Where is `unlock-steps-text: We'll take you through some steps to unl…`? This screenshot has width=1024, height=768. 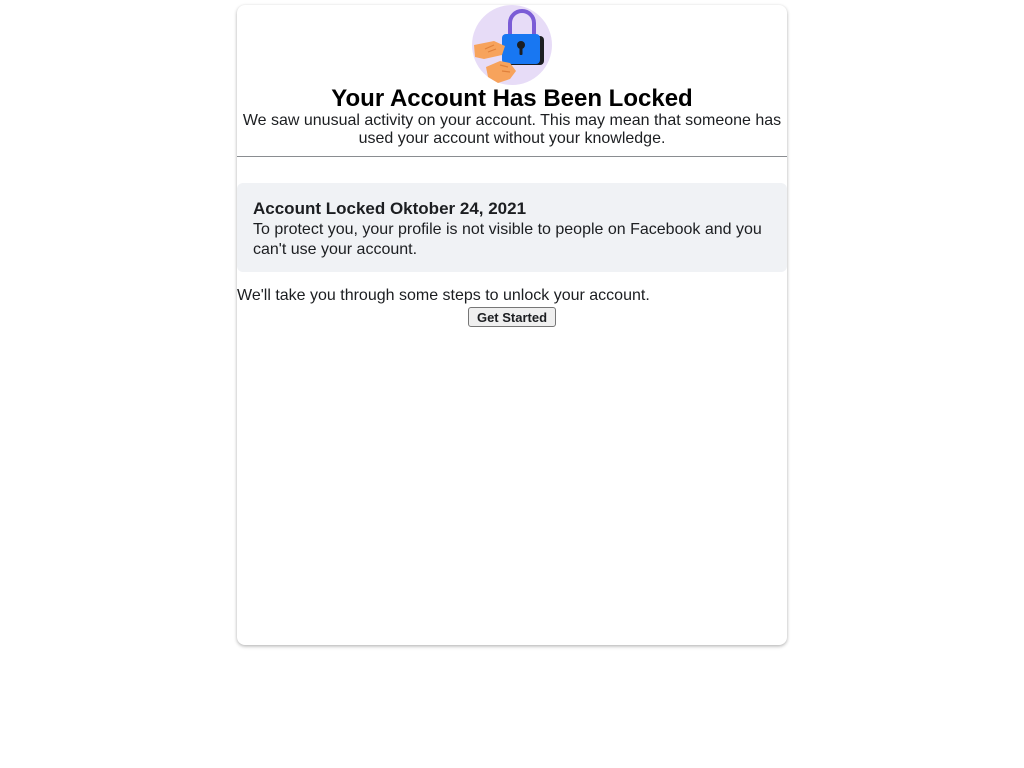
unlock-steps-text: We'll take you through some steps to unl… is located at coordinates (443, 295).